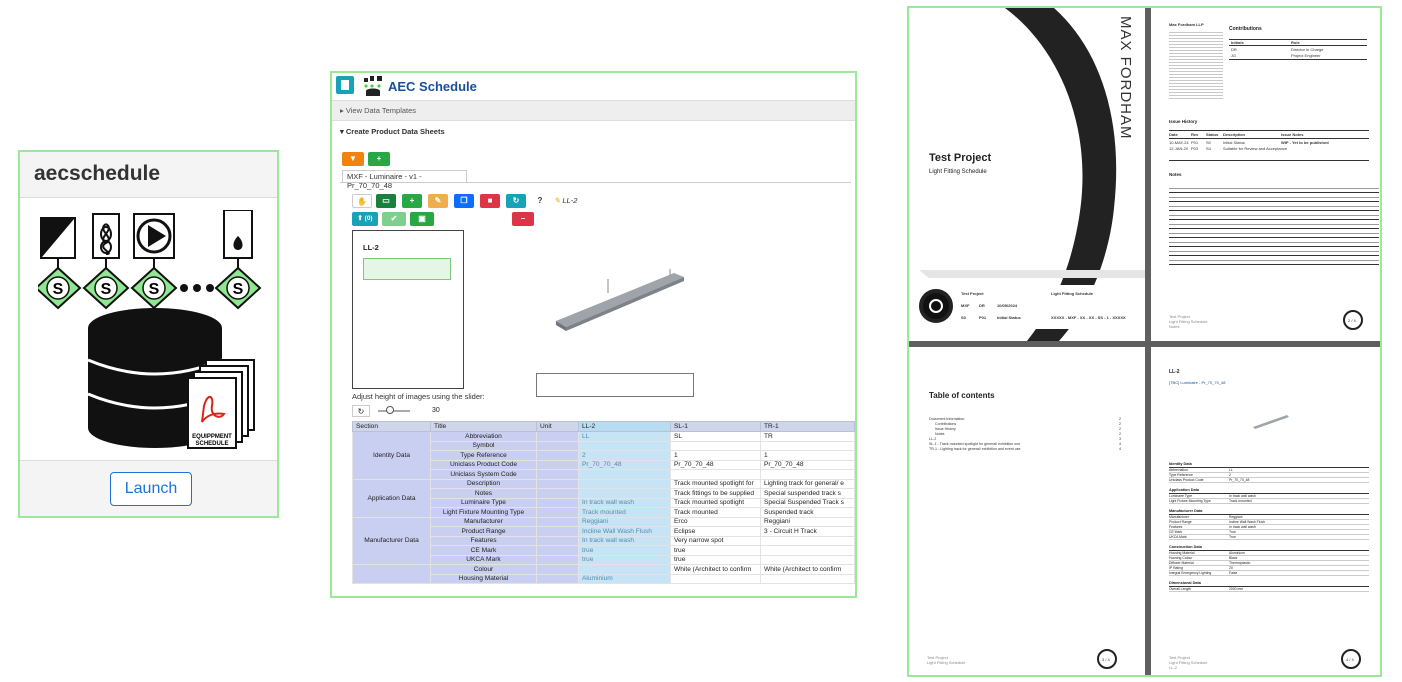 The image size is (1402, 682). I want to click on tr1-cell: Lighting track for general/ e, so click(807, 483).